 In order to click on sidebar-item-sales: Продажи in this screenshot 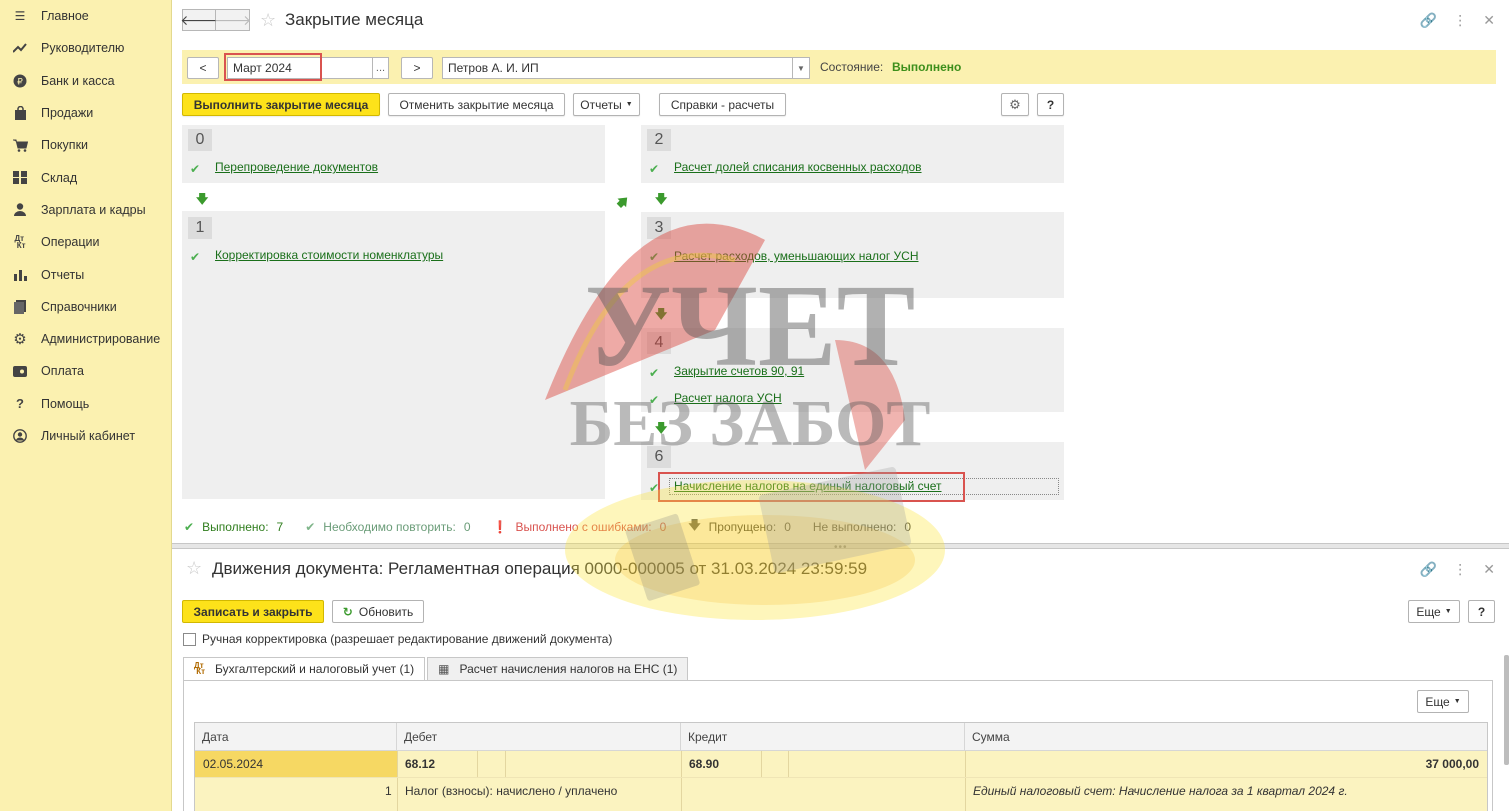, I will do `click(85, 113)`.